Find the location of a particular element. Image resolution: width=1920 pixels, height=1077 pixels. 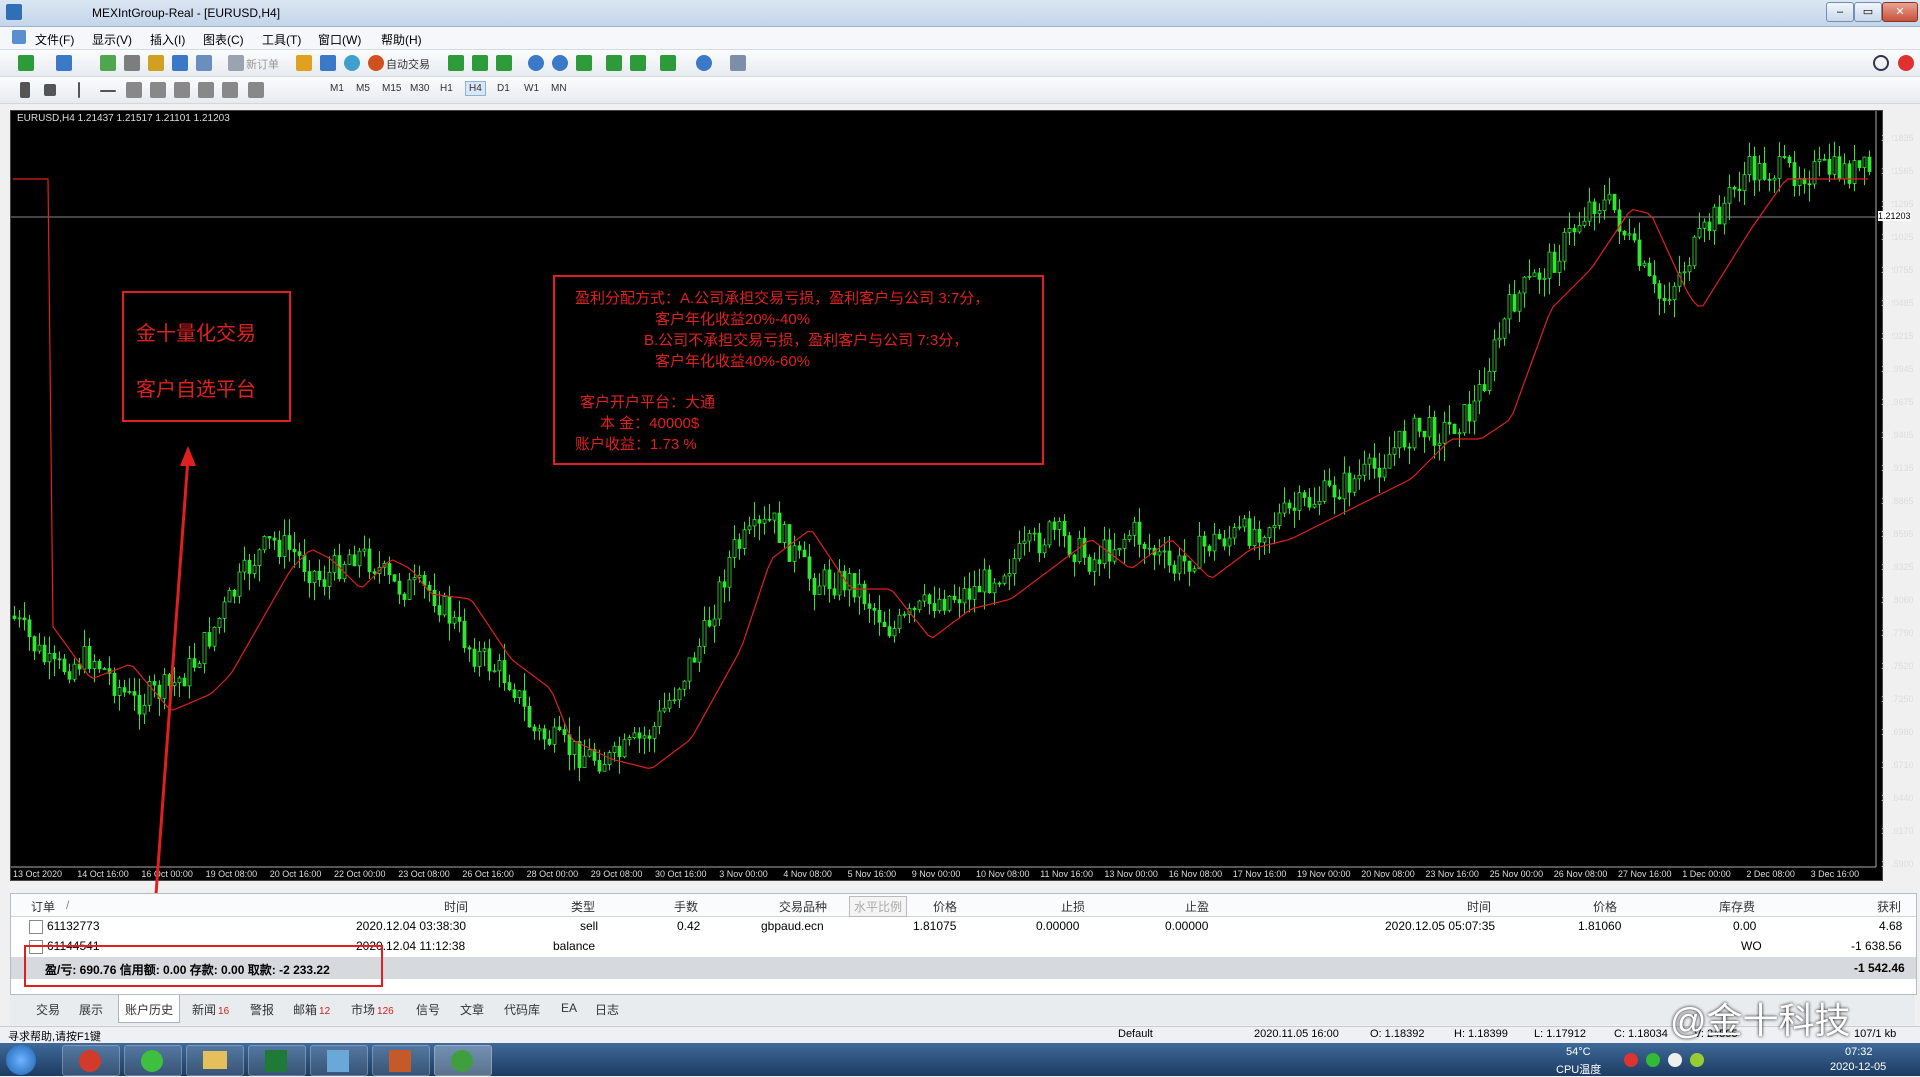

tile-windows-icon is located at coordinates (584, 63).